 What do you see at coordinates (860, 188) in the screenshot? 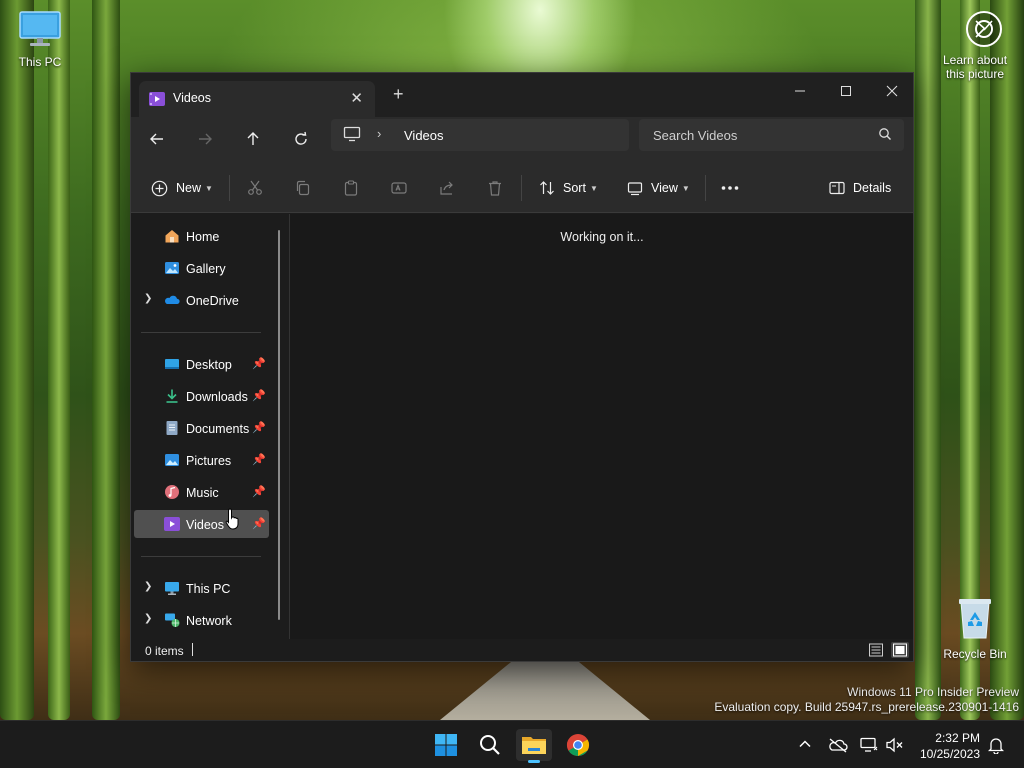
I see `details-pane-button: Details` at bounding box center [860, 188].